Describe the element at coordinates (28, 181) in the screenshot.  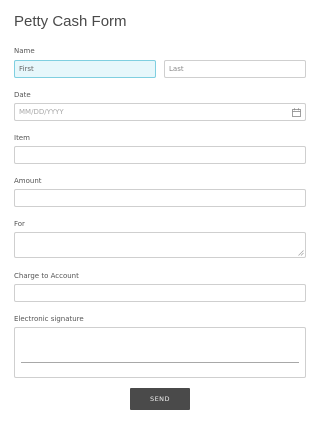
I see `amount-label: Amount` at that location.